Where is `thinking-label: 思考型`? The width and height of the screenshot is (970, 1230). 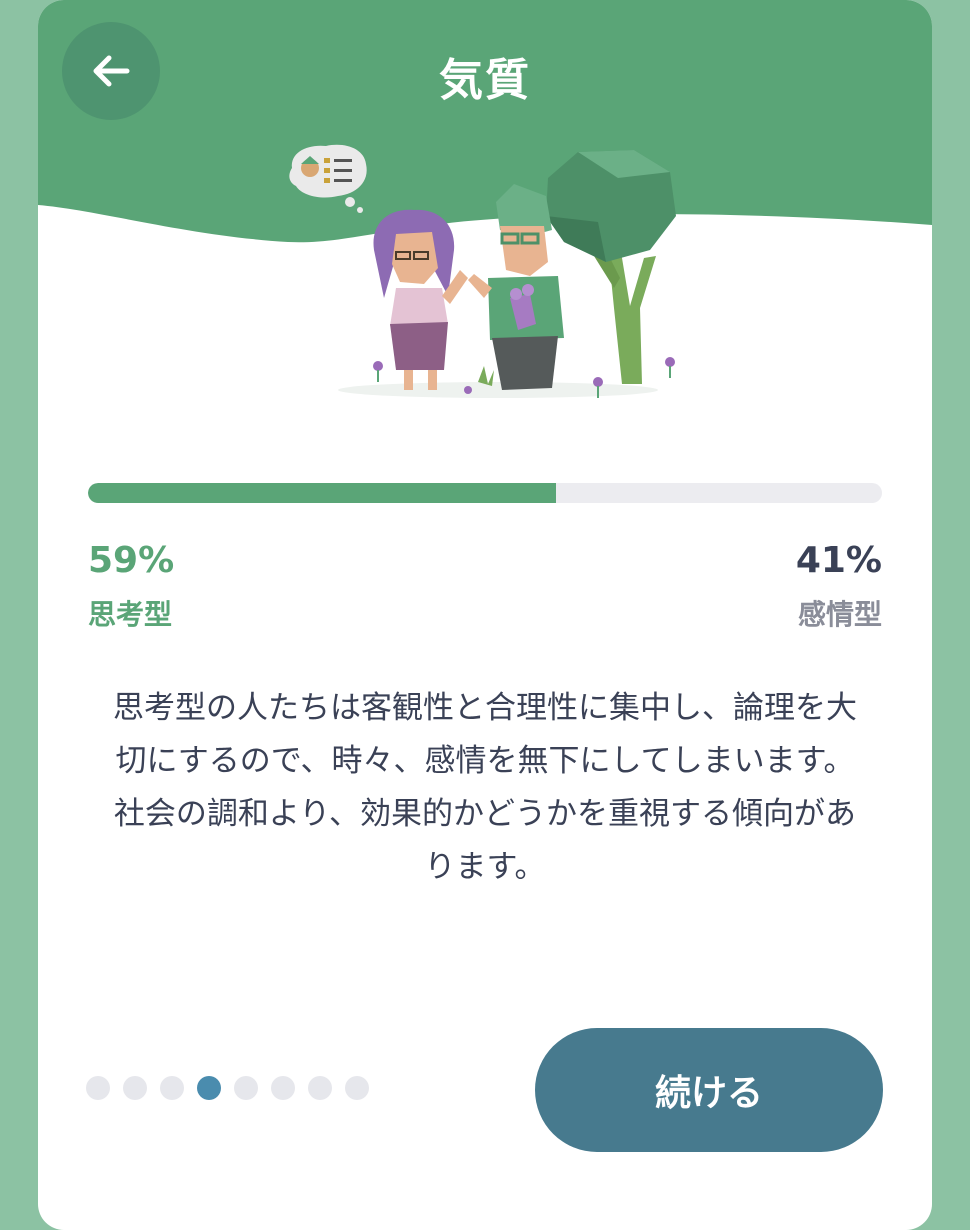
thinking-label: 思考型 is located at coordinates (130, 614).